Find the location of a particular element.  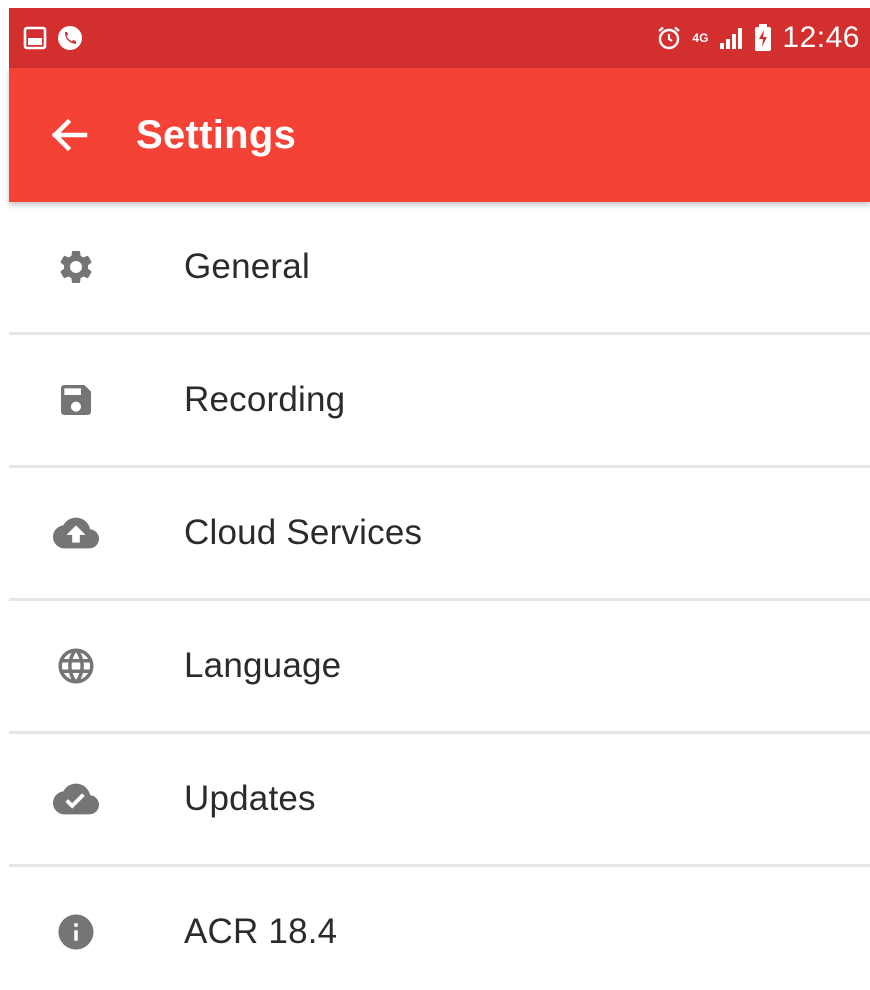

settings-item-recording: Recording is located at coordinates (439, 400).